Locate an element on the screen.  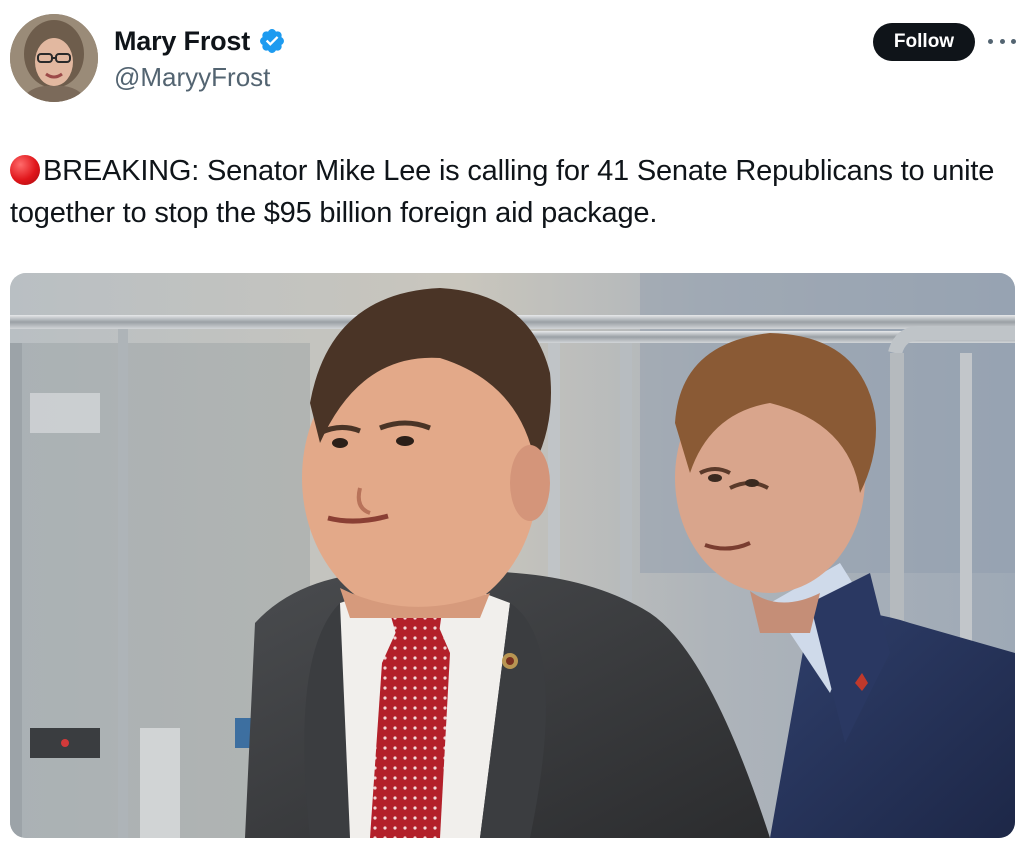
display-name: Mary Frost is located at coordinates (182, 41).